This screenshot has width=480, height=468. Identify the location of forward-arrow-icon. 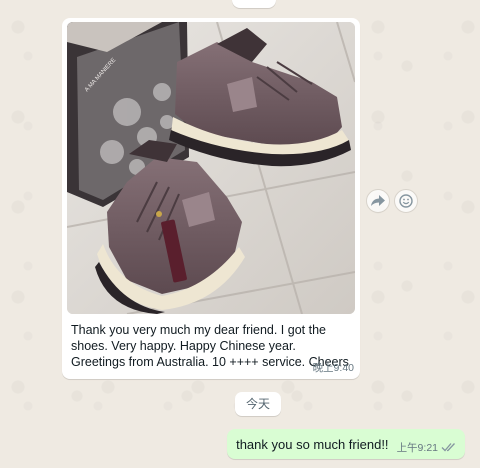
(378, 200).